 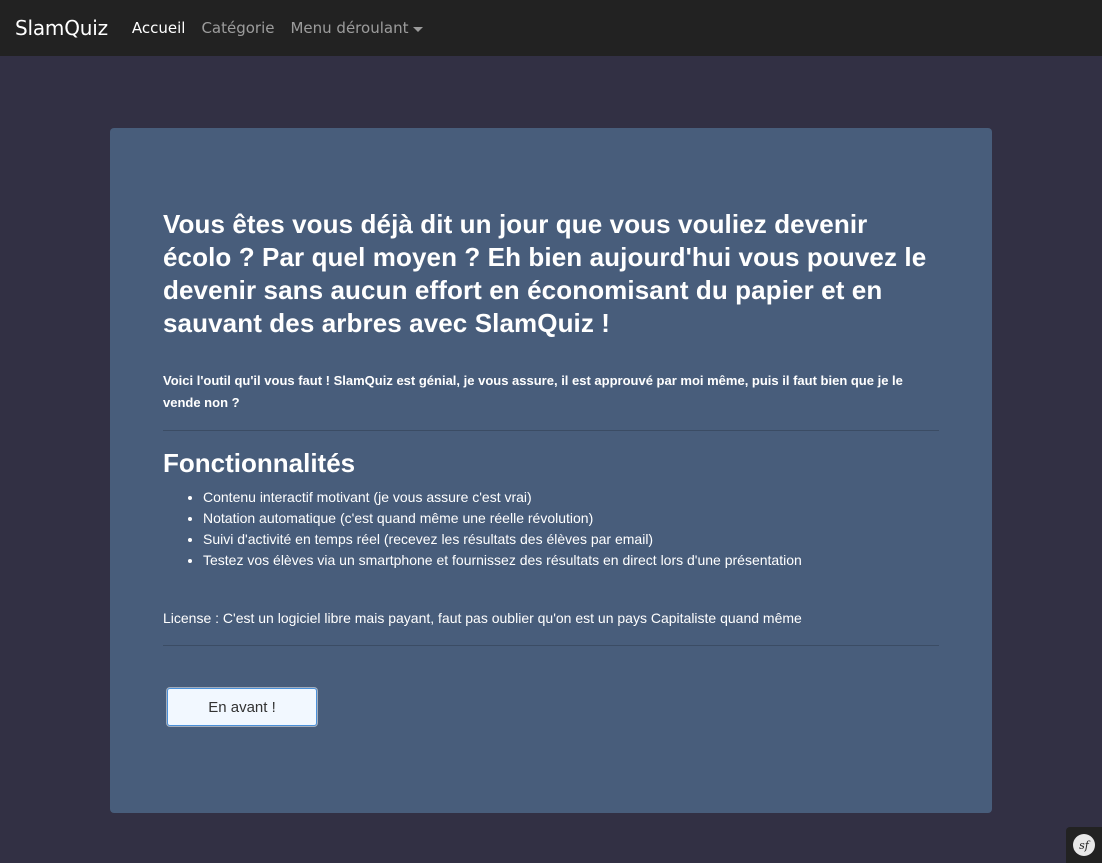 I want to click on brand-link: SlamQuiz, so click(x=61, y=28).